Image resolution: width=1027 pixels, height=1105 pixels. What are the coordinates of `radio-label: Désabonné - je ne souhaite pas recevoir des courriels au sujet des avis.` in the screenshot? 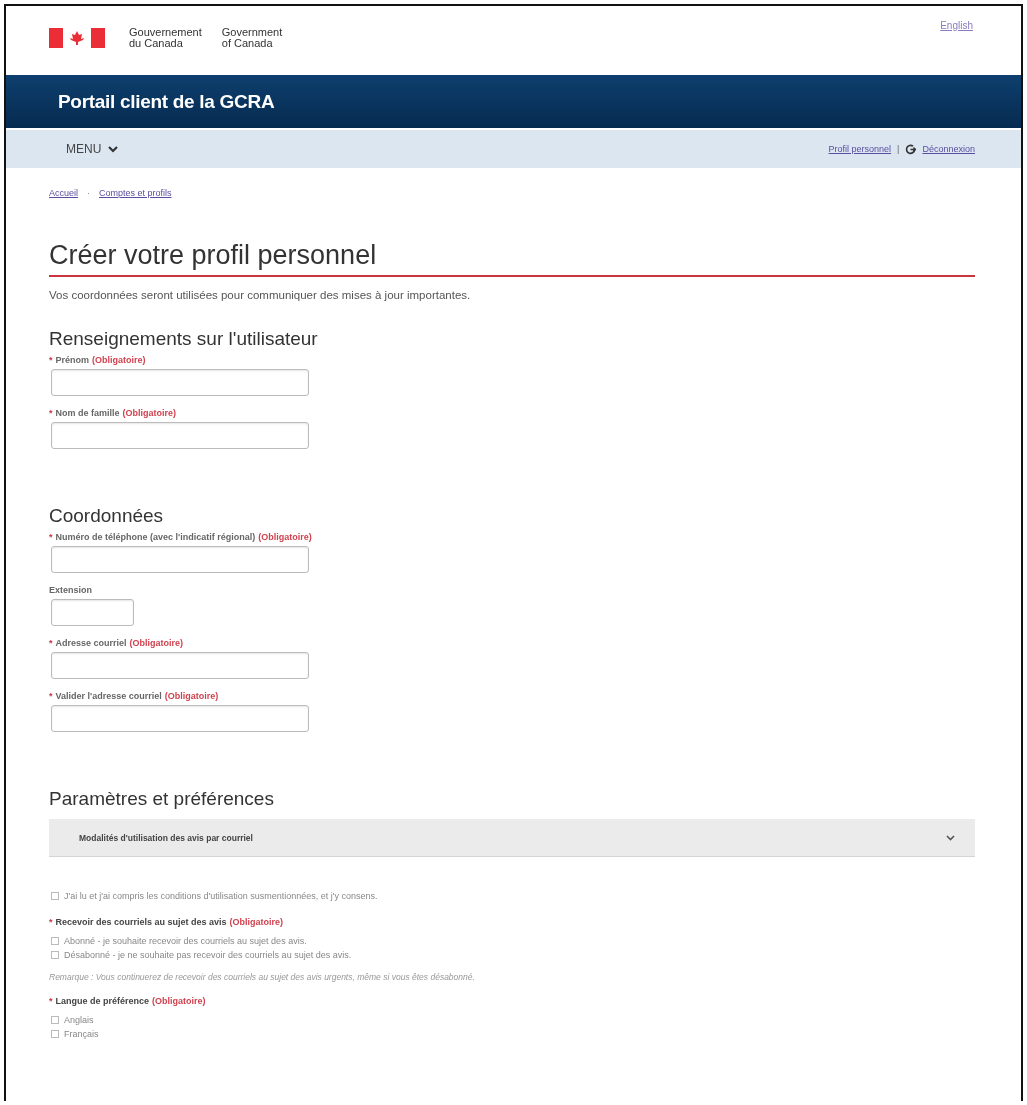 It's located at (208, 955).